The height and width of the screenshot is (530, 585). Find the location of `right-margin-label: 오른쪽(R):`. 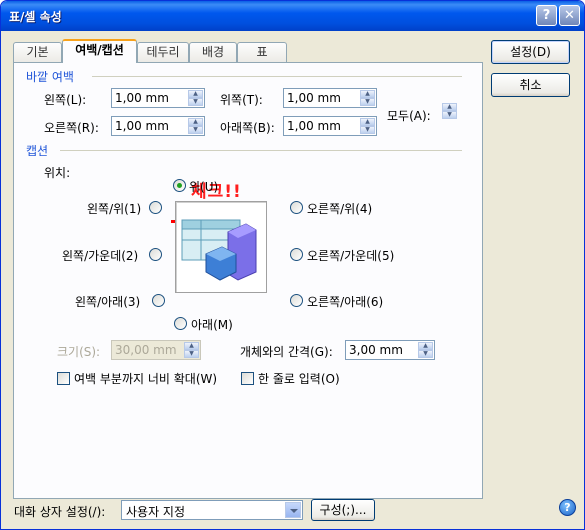

right-margin-label: 오른쪽(R): is located at coordinates (71, 128).